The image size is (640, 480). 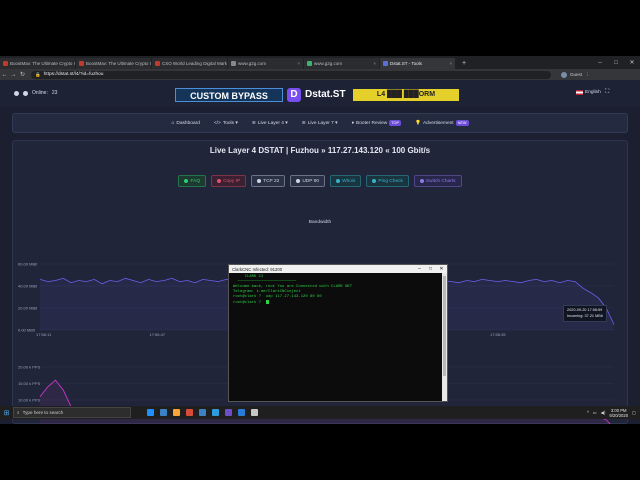 I want to click on terminal-maximize-icon: □, so click(x=430, y=269).